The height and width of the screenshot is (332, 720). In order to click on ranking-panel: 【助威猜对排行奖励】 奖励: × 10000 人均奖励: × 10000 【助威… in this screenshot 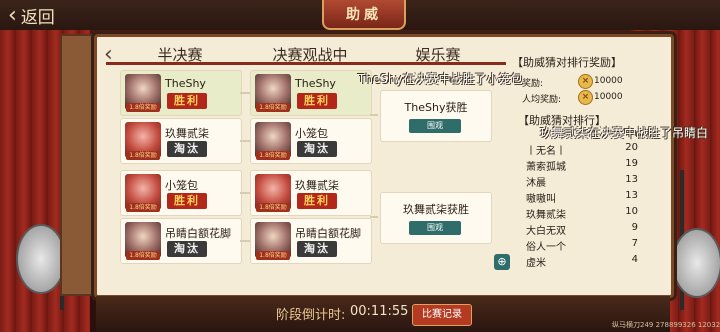, I will do `click(575, 161)`.